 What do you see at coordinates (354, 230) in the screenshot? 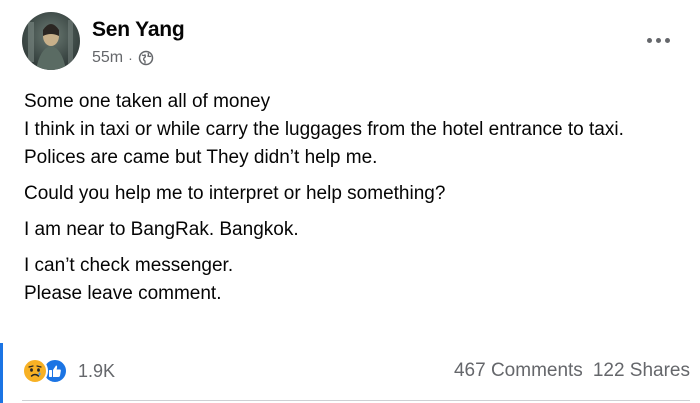
I see `paragraph: I am near to BangRak. Bangkok.` at bounding box center [354, 230].